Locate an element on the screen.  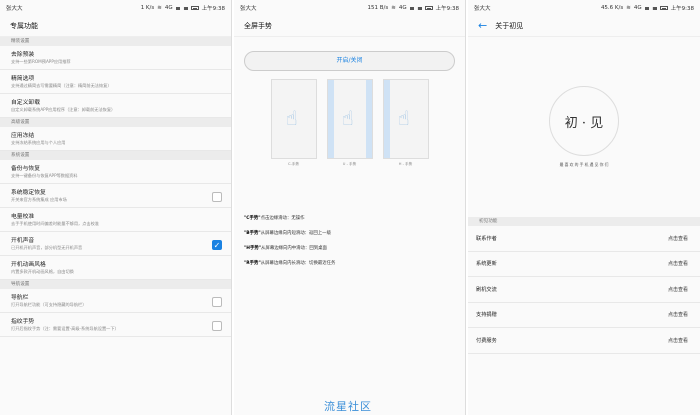
gesture-text: 从屏幕边缘向内短滑动：返回上一级 is located at coordinates (295, 233).